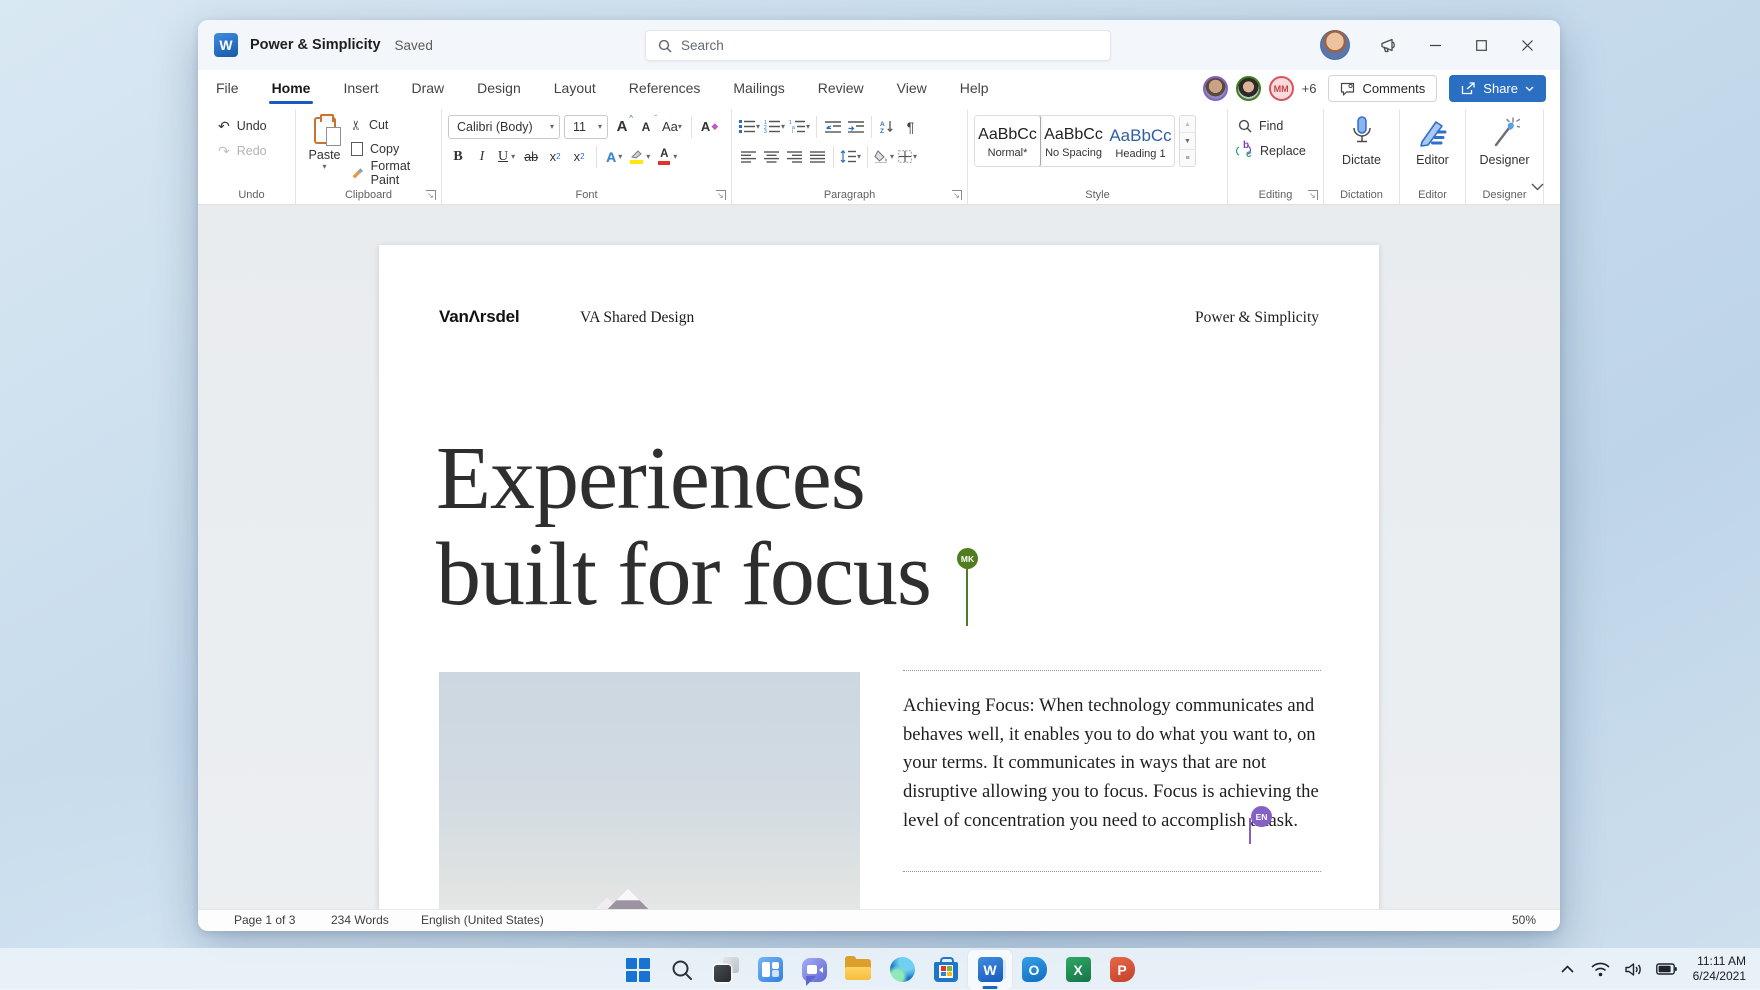 This screenshot has height=990, width=1760. I want to click on increase-indent-button, so click(855, 127).